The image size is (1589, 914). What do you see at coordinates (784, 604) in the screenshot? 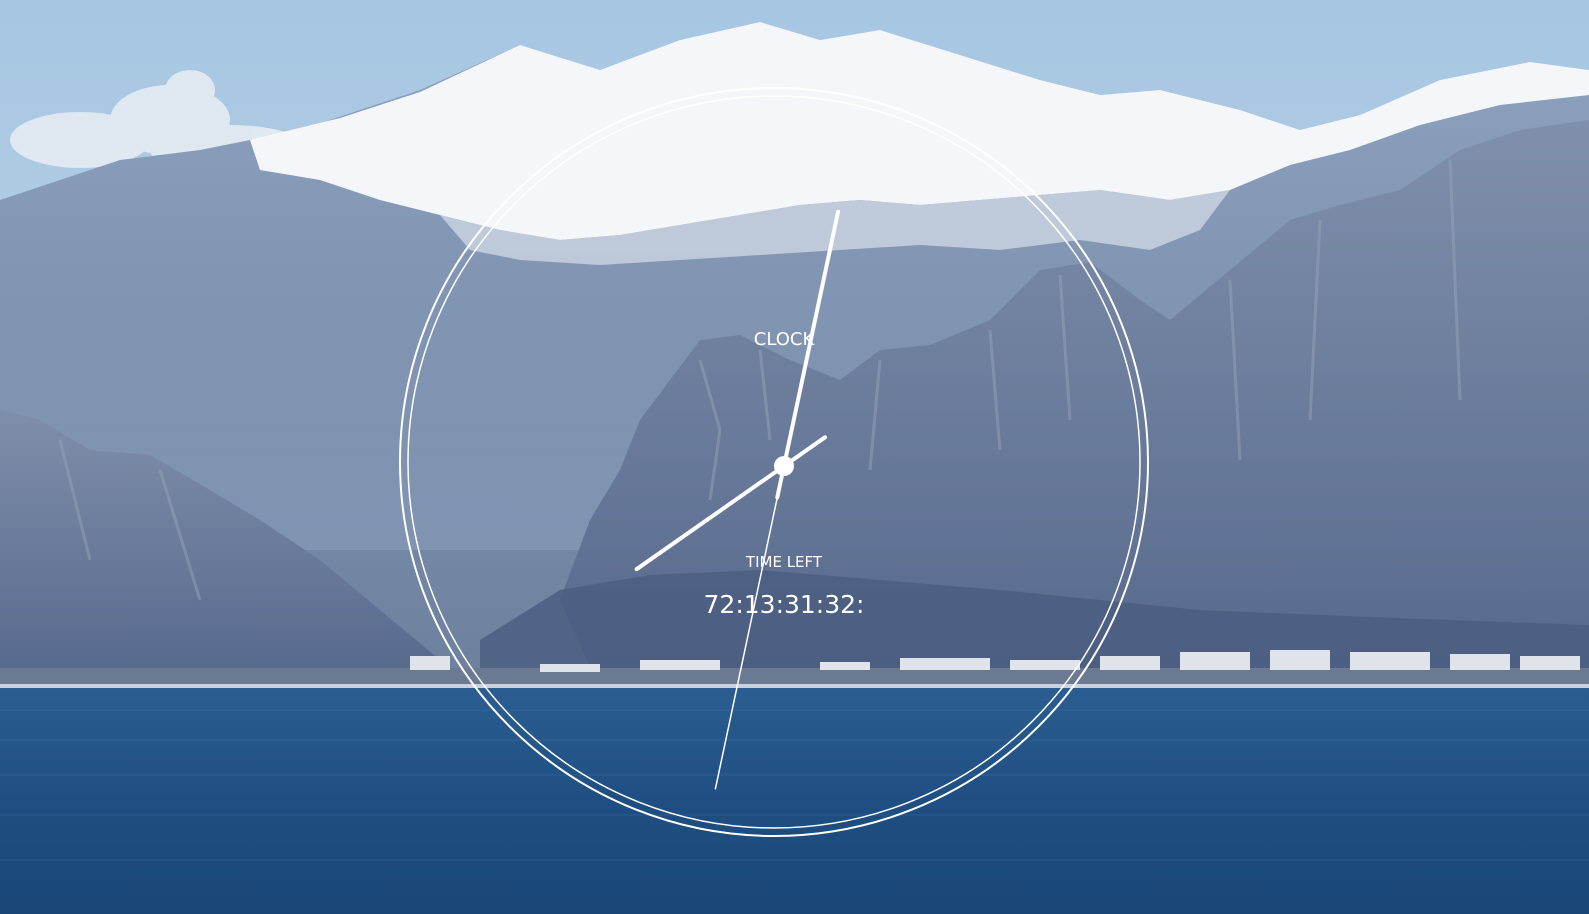
I see `countdown-value: 72:13:31:32:` at bounding box center [784, 604].